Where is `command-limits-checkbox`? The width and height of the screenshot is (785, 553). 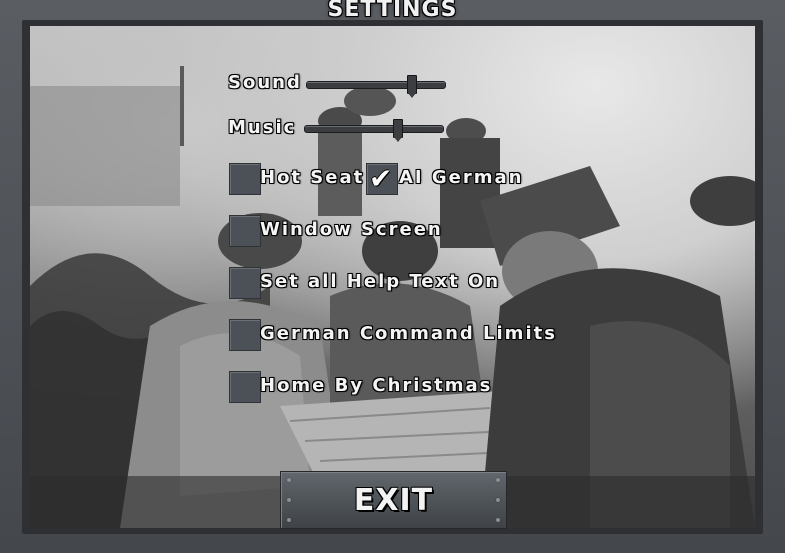 command-limits-checkbox is located at coordinates (245, 335).